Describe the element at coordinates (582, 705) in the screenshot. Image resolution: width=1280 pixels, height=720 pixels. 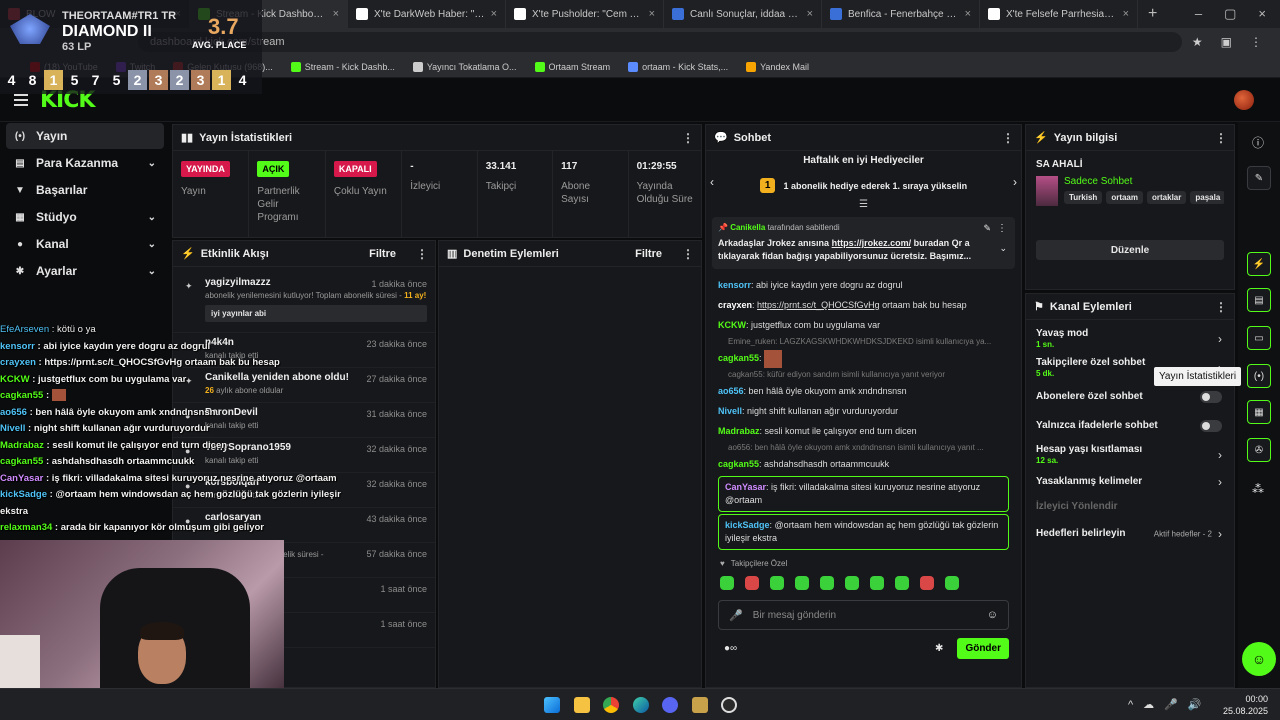
I see `file-explorer-icon` at that location.